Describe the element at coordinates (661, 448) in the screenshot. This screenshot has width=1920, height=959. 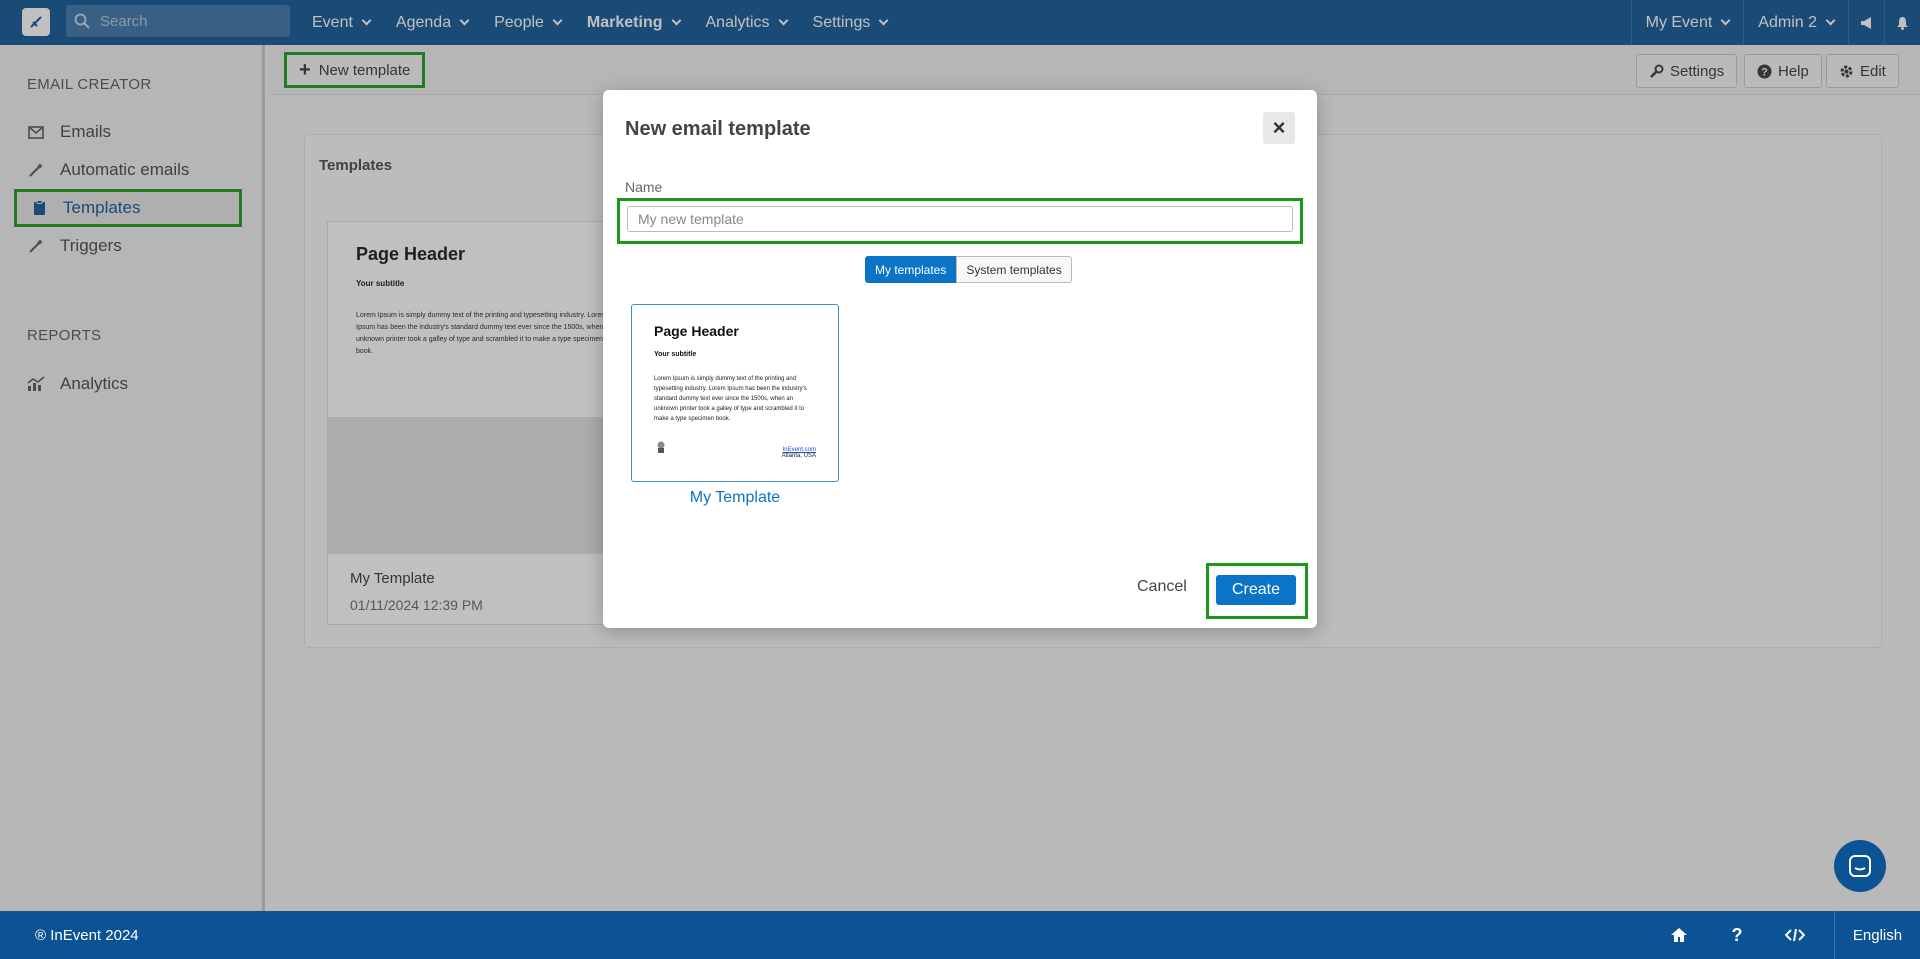
I see `mascot-icon` at that location.